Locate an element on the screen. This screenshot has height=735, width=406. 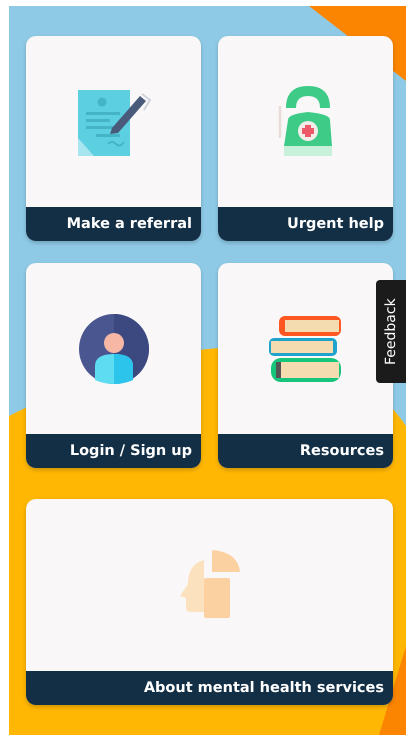
menu-card: Make a referral is located at coordinates (113, 138).